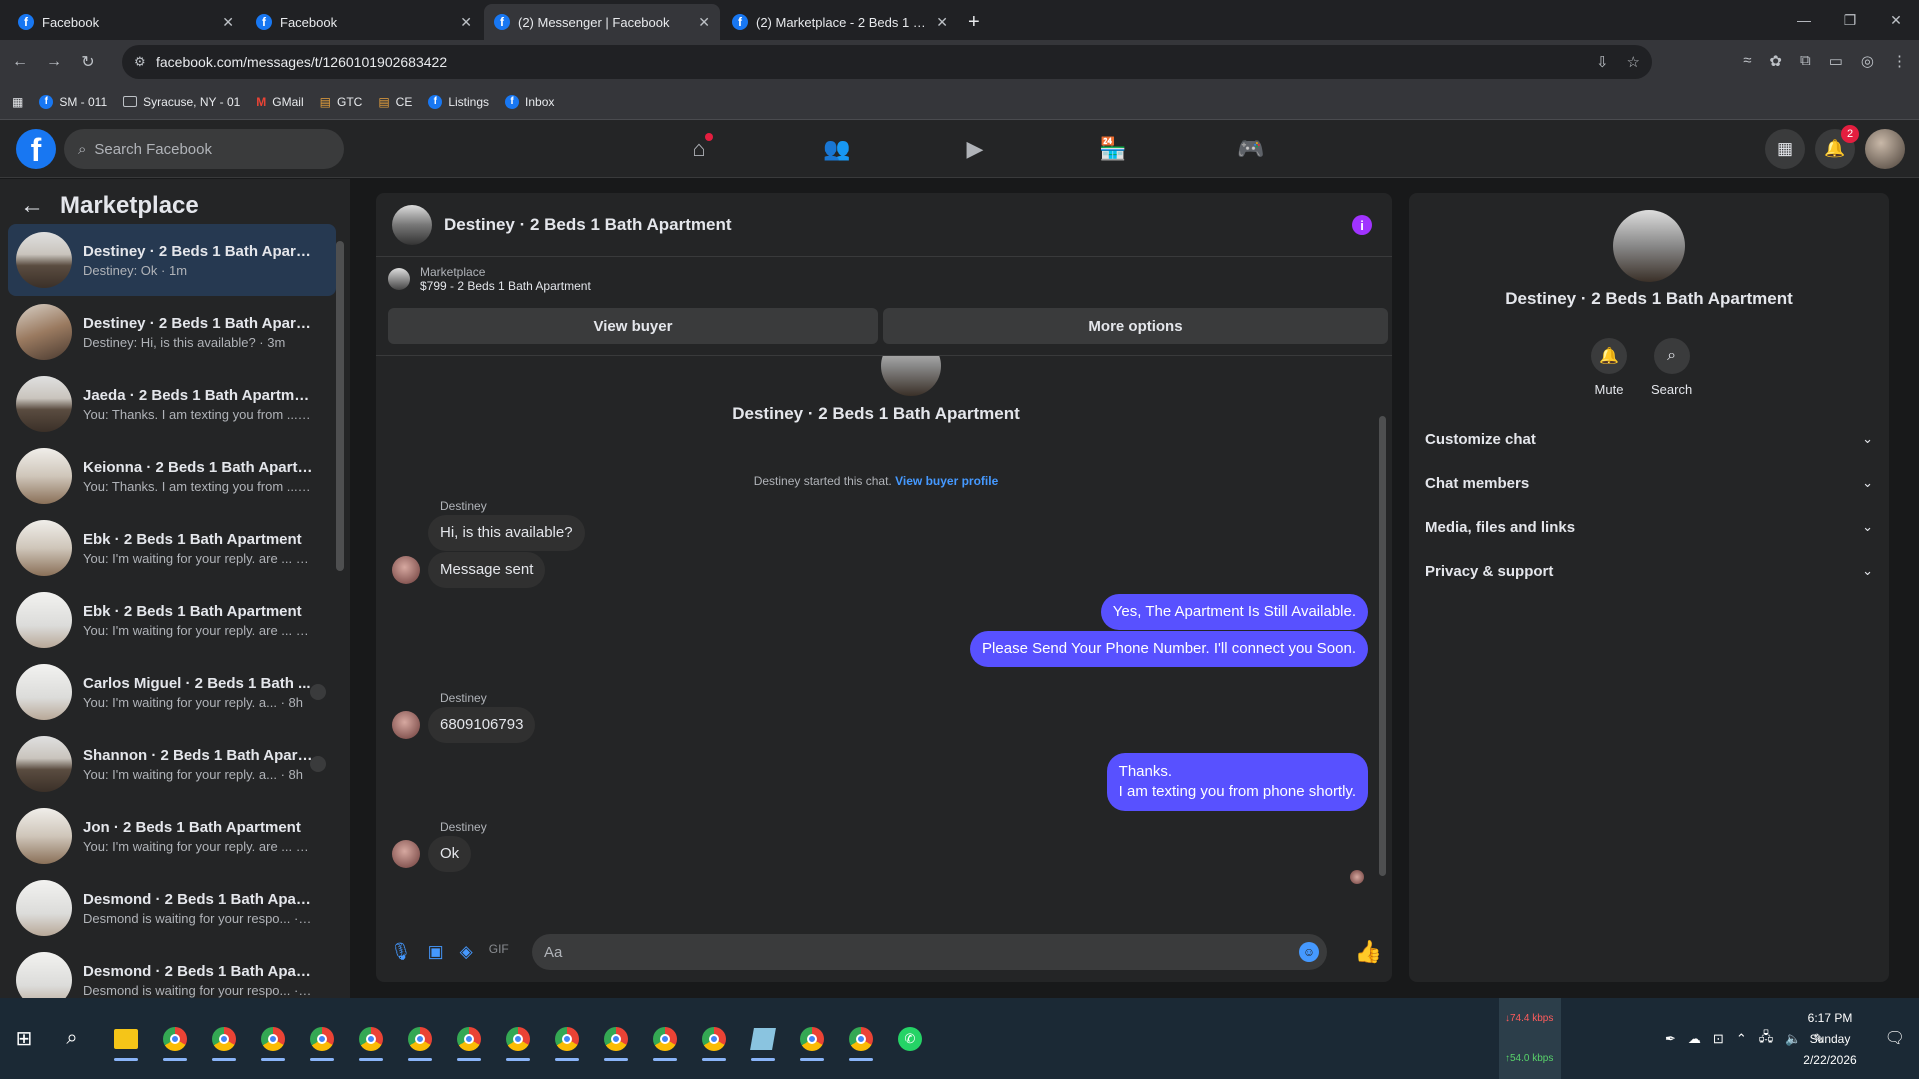  Describe the element at coordinates (32, 206) in the screenshot. I see `back-arrow-icon: ←` at that location.